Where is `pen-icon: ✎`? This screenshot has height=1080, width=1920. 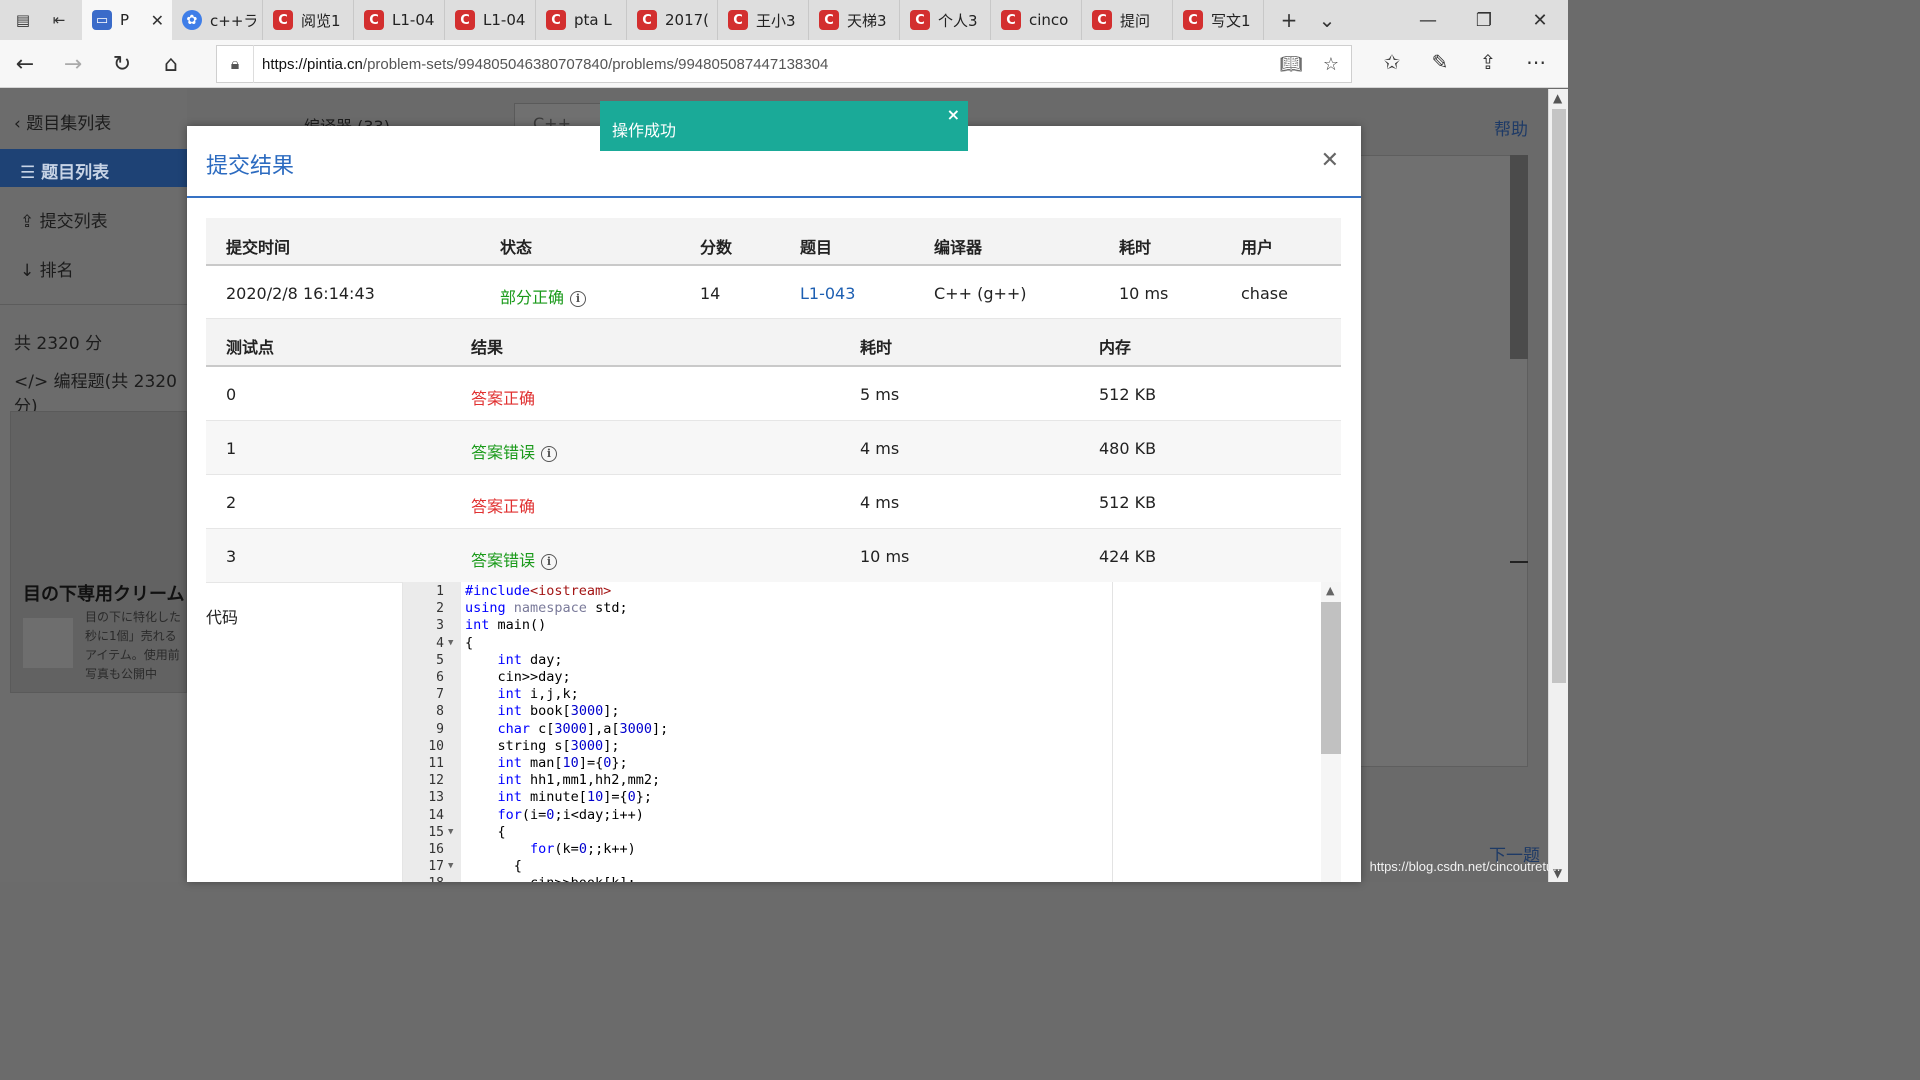 pen-icon: ✎ is located at coordinates (1440, 62).